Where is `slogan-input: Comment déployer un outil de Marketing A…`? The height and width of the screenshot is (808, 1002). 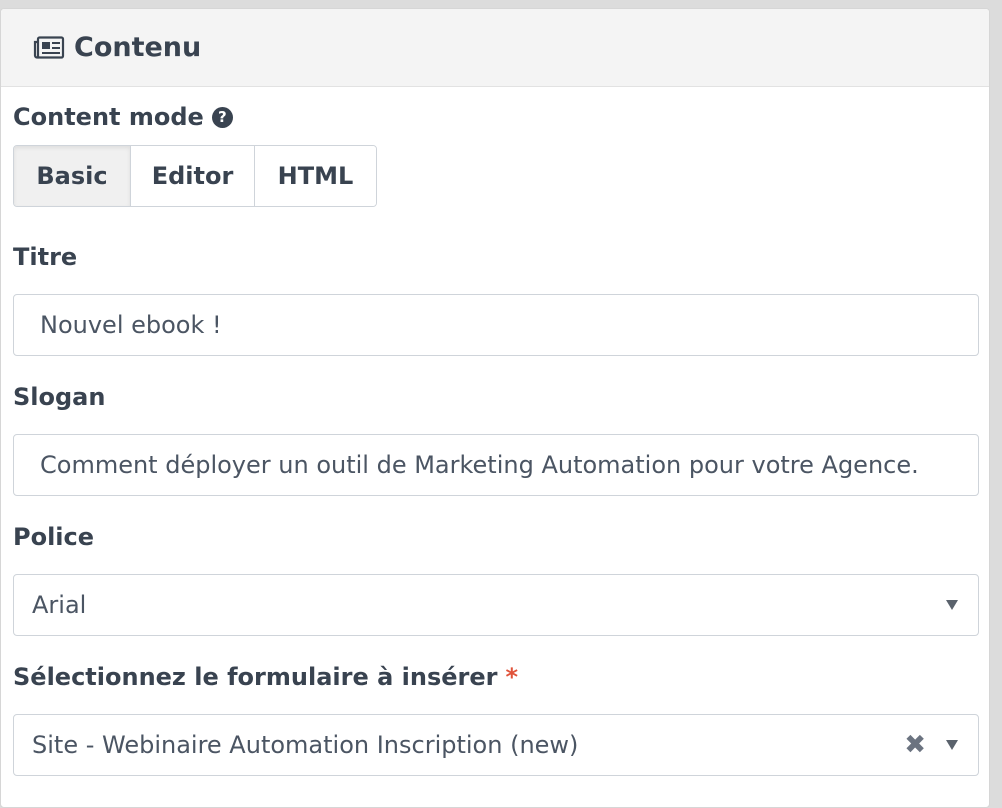
slogan-input: Comment déployer un outil de Marketing A… is located at coordinates (496, 465).